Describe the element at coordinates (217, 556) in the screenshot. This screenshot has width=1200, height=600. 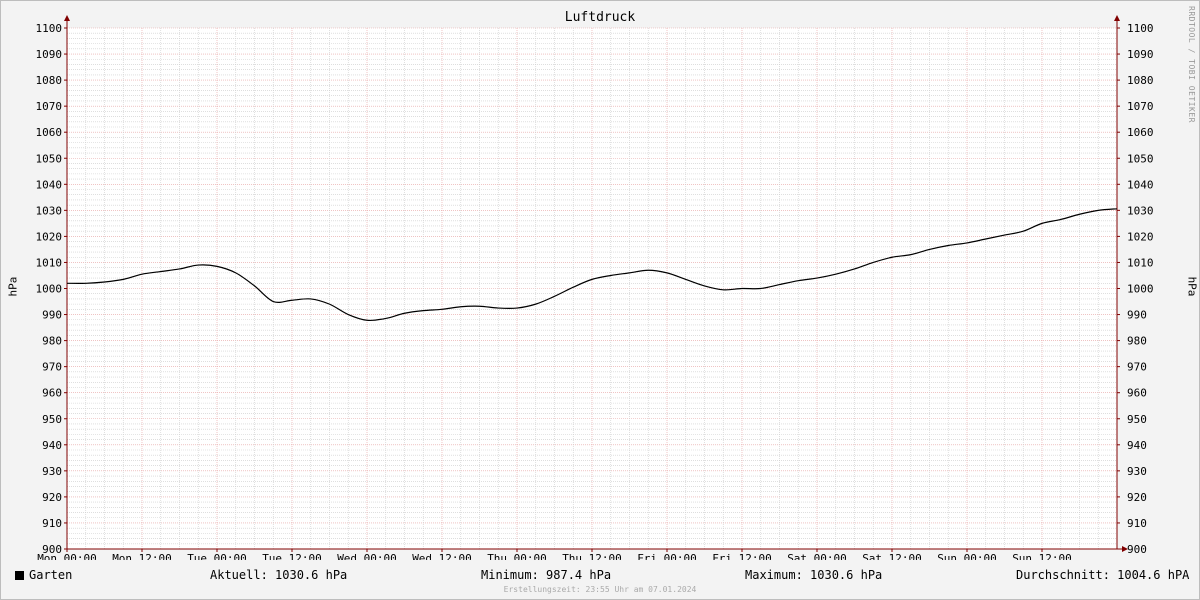
I see `x-tick-label: Tue 00:00` at that location.